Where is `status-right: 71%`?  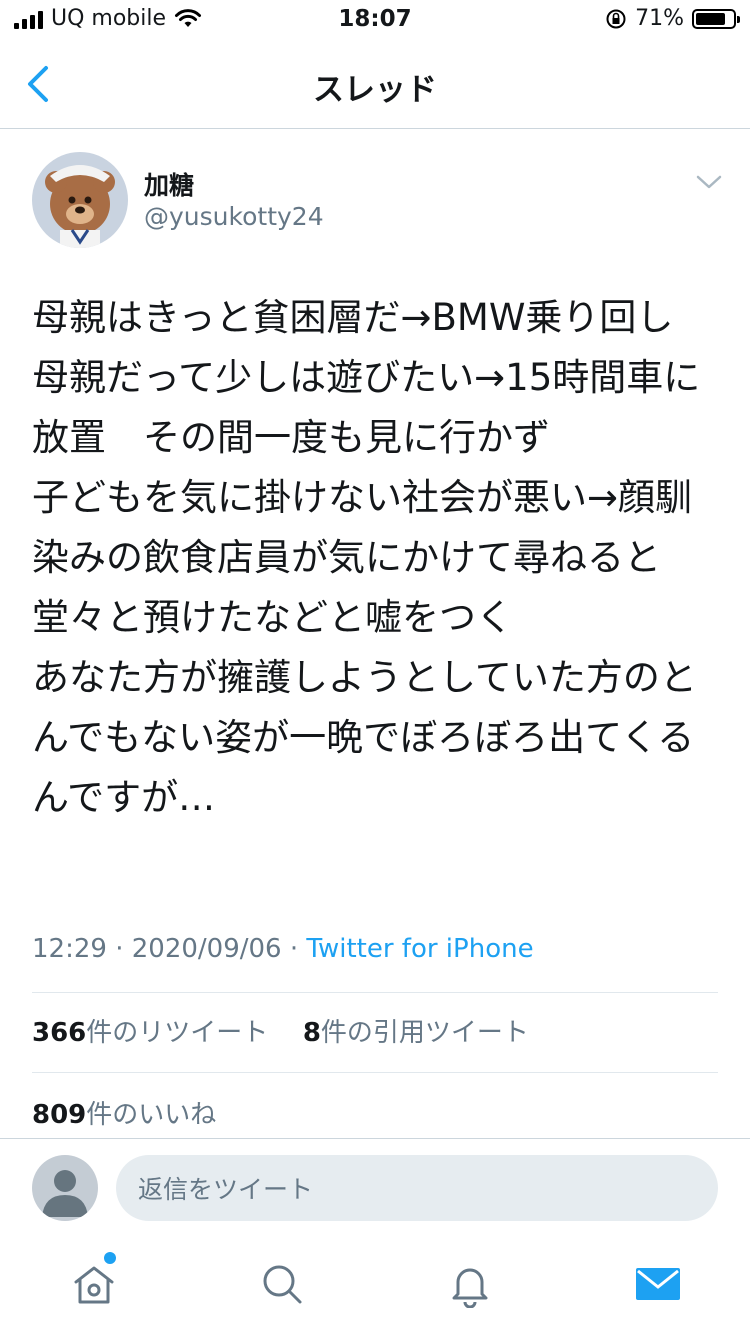 status-right: 71% is located at coordinates (672, 18).